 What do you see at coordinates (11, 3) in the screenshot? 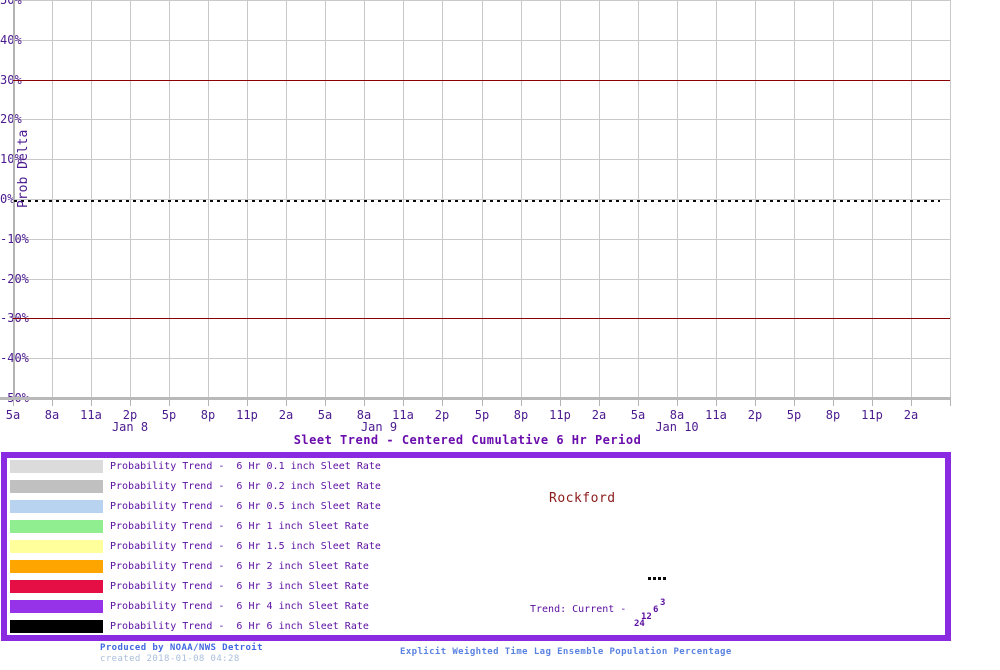
I see `y-tick-label: 50%` at bounding box center [11, 3].